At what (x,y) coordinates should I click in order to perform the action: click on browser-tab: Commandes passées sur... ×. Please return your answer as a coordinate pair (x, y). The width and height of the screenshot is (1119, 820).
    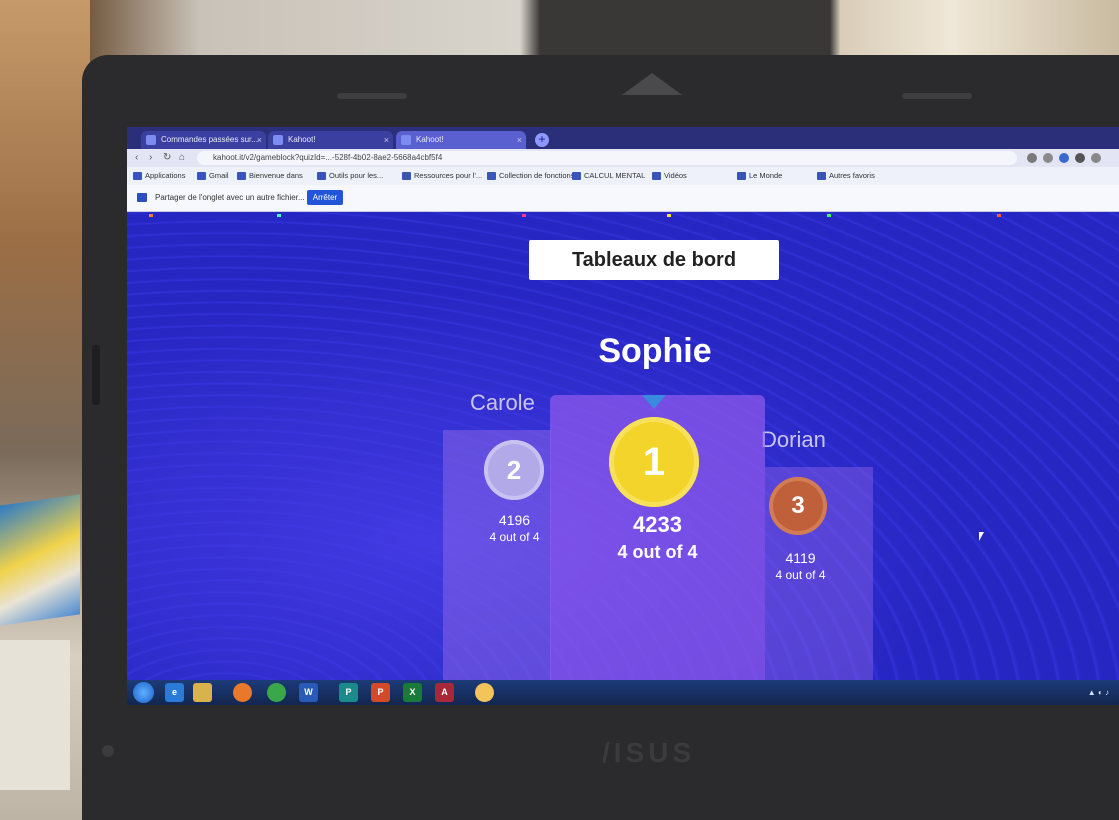
    Looking at the image, I should click on (203, 140).